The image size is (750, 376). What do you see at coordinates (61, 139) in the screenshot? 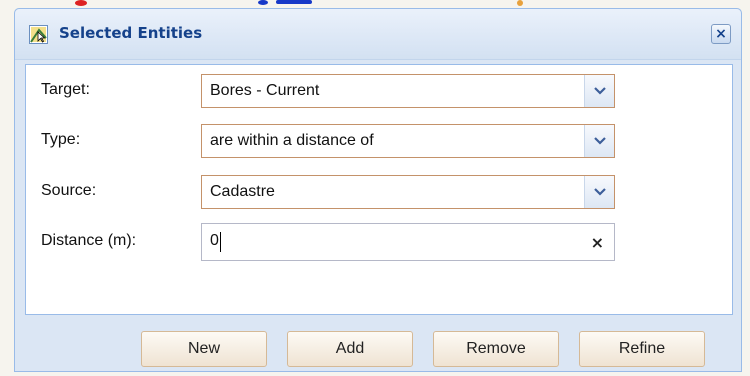
I see `type-label: Type:` at bounding box center [61, 139].